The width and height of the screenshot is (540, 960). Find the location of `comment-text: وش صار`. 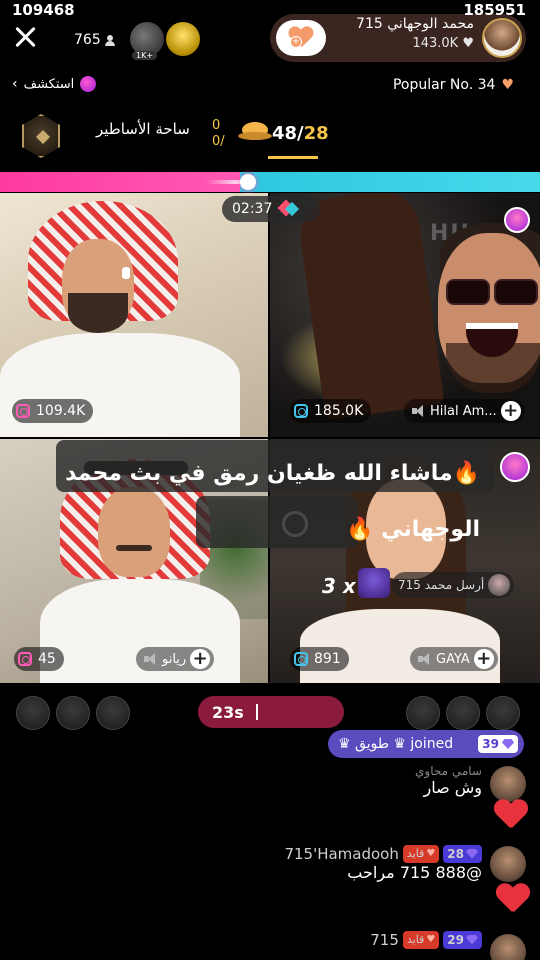

comment-text: وش صار is located at coordinates (452, 787).